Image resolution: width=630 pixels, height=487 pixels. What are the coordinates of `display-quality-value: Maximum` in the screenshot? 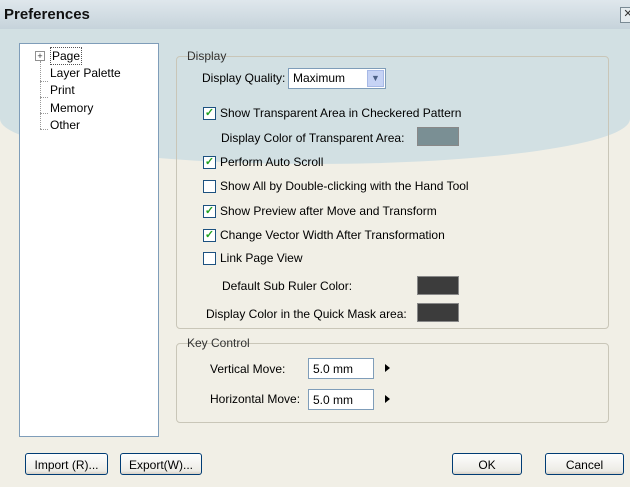 It's located at (319, 78).